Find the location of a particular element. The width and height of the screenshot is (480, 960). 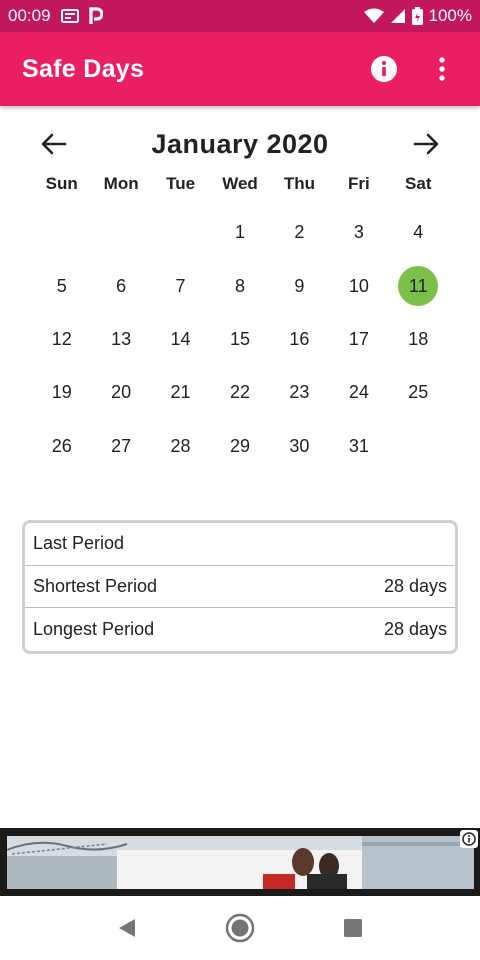

day-cell: 29 is located at coordinates (239, 446).